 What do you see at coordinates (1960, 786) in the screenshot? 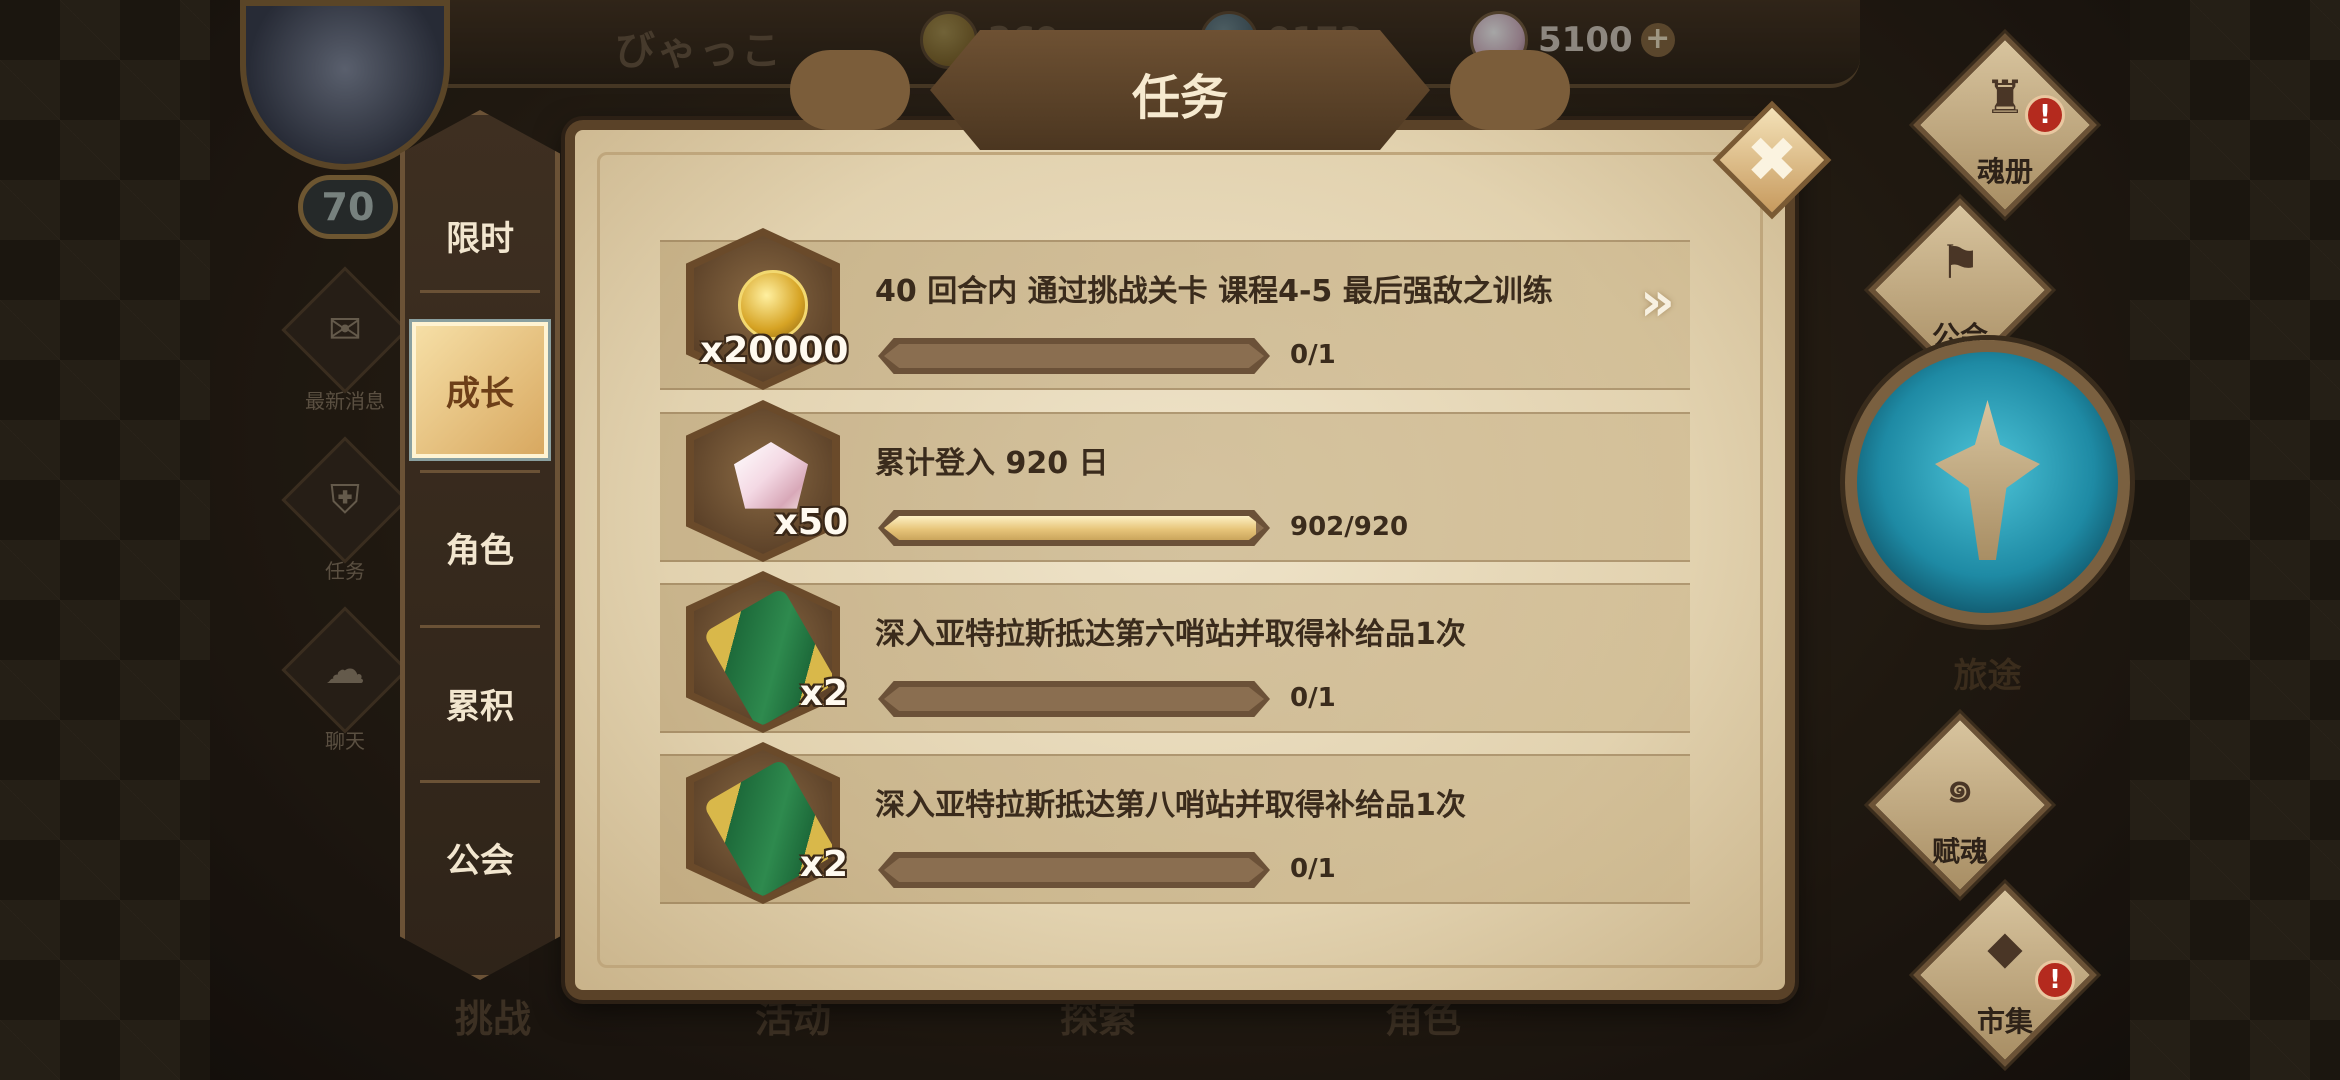
I see `spiral-icon: ๑` at bounding box center [1960, 786].